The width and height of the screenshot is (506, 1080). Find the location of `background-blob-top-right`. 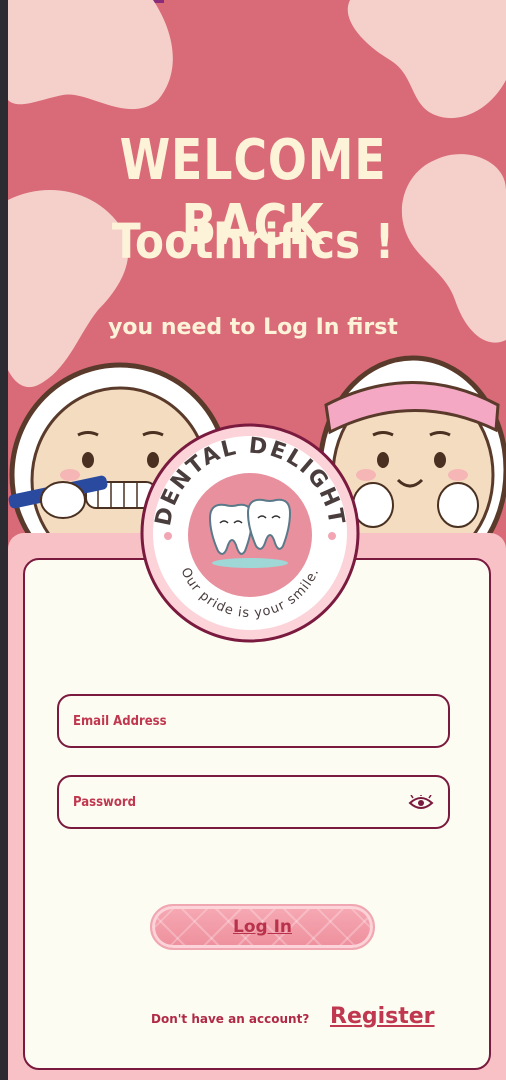

background-blob-top-right is located at coordinates (426, 59).